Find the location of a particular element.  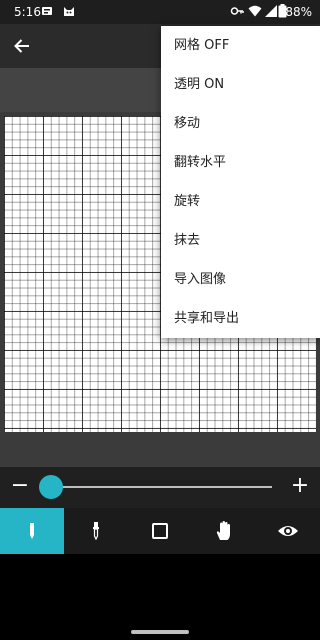

eyedropper-icon is located at coordinates (96, 531).